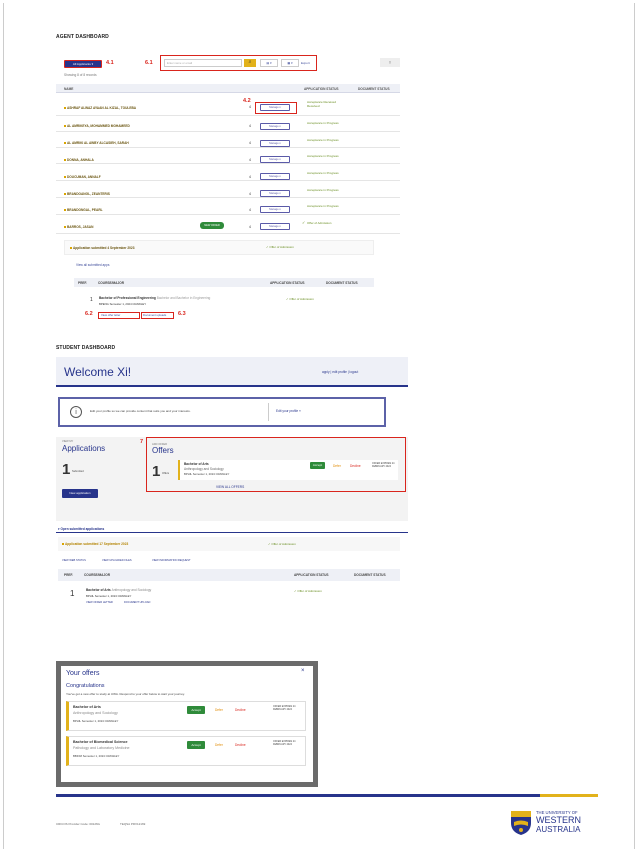 This screenshot has height=852, width=638. What do you see at coordinates (300, 299) in the screenshot?
I see `sub-status: ✓ Offer of Admission` at bounding box center [300, 299].